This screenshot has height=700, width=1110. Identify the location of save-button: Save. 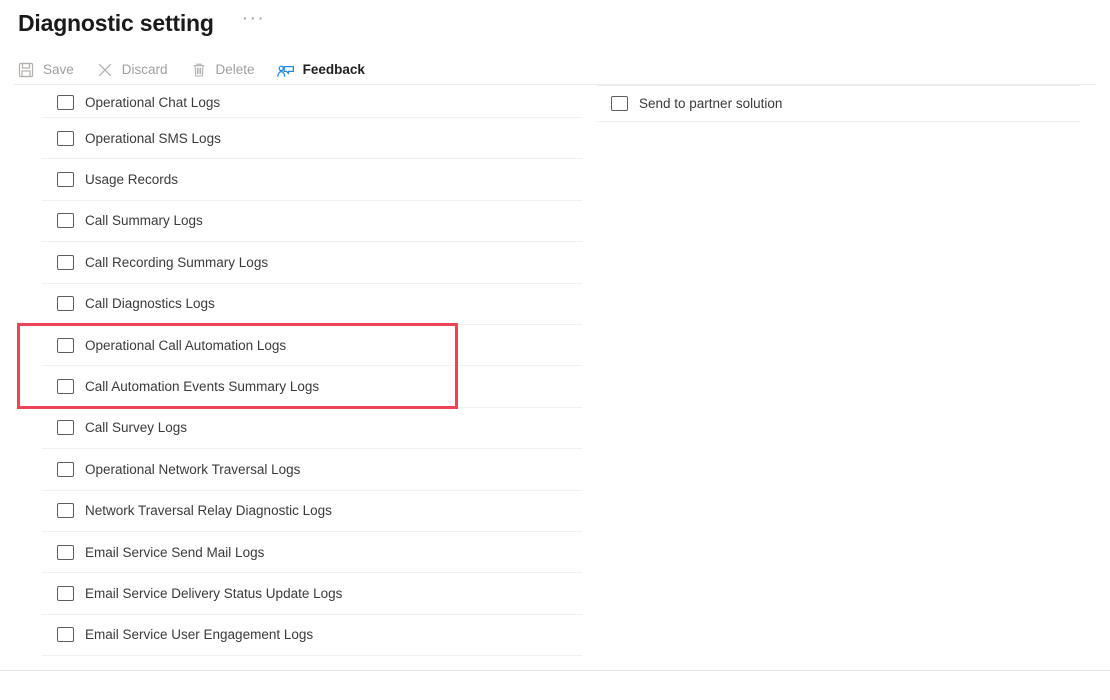
(45, 70).